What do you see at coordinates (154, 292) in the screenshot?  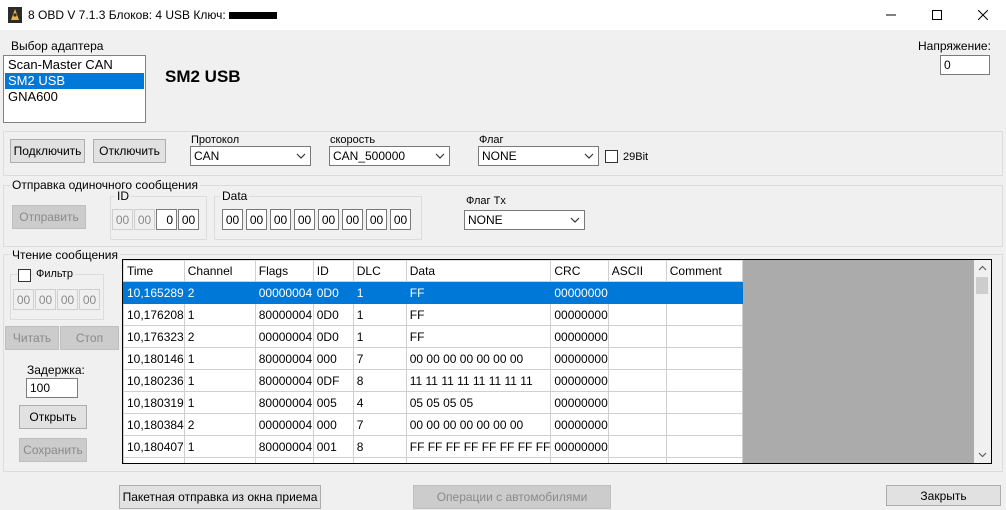 I see `table-cell: 10,165289` at bounding box center [154, 292].